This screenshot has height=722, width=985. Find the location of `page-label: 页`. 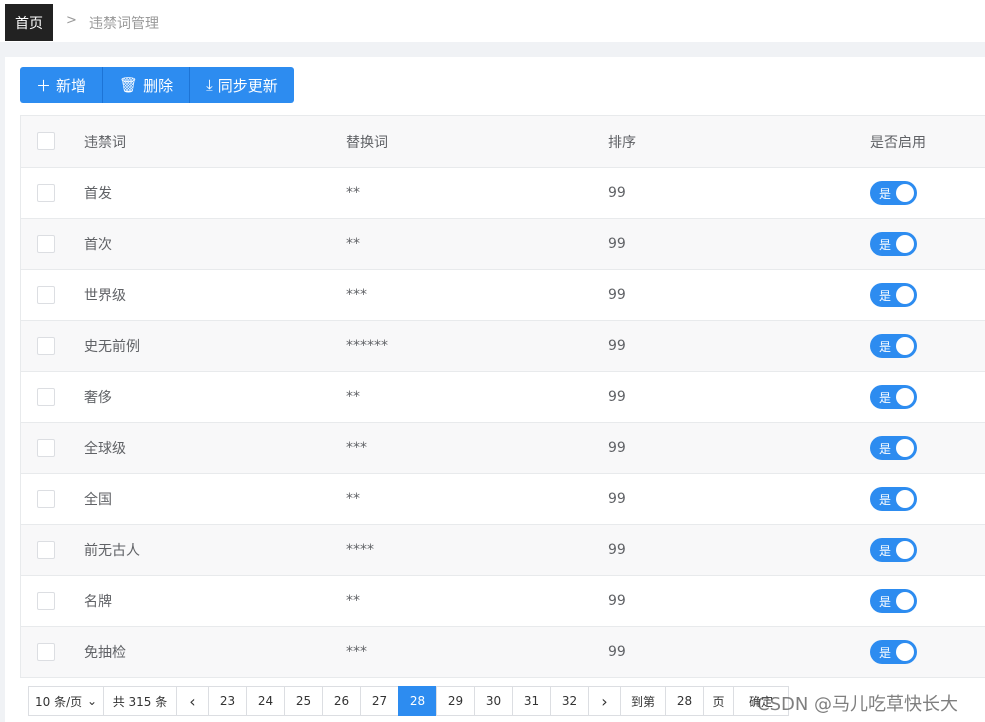

page-label: 页 is located at coordinates (718, 701).